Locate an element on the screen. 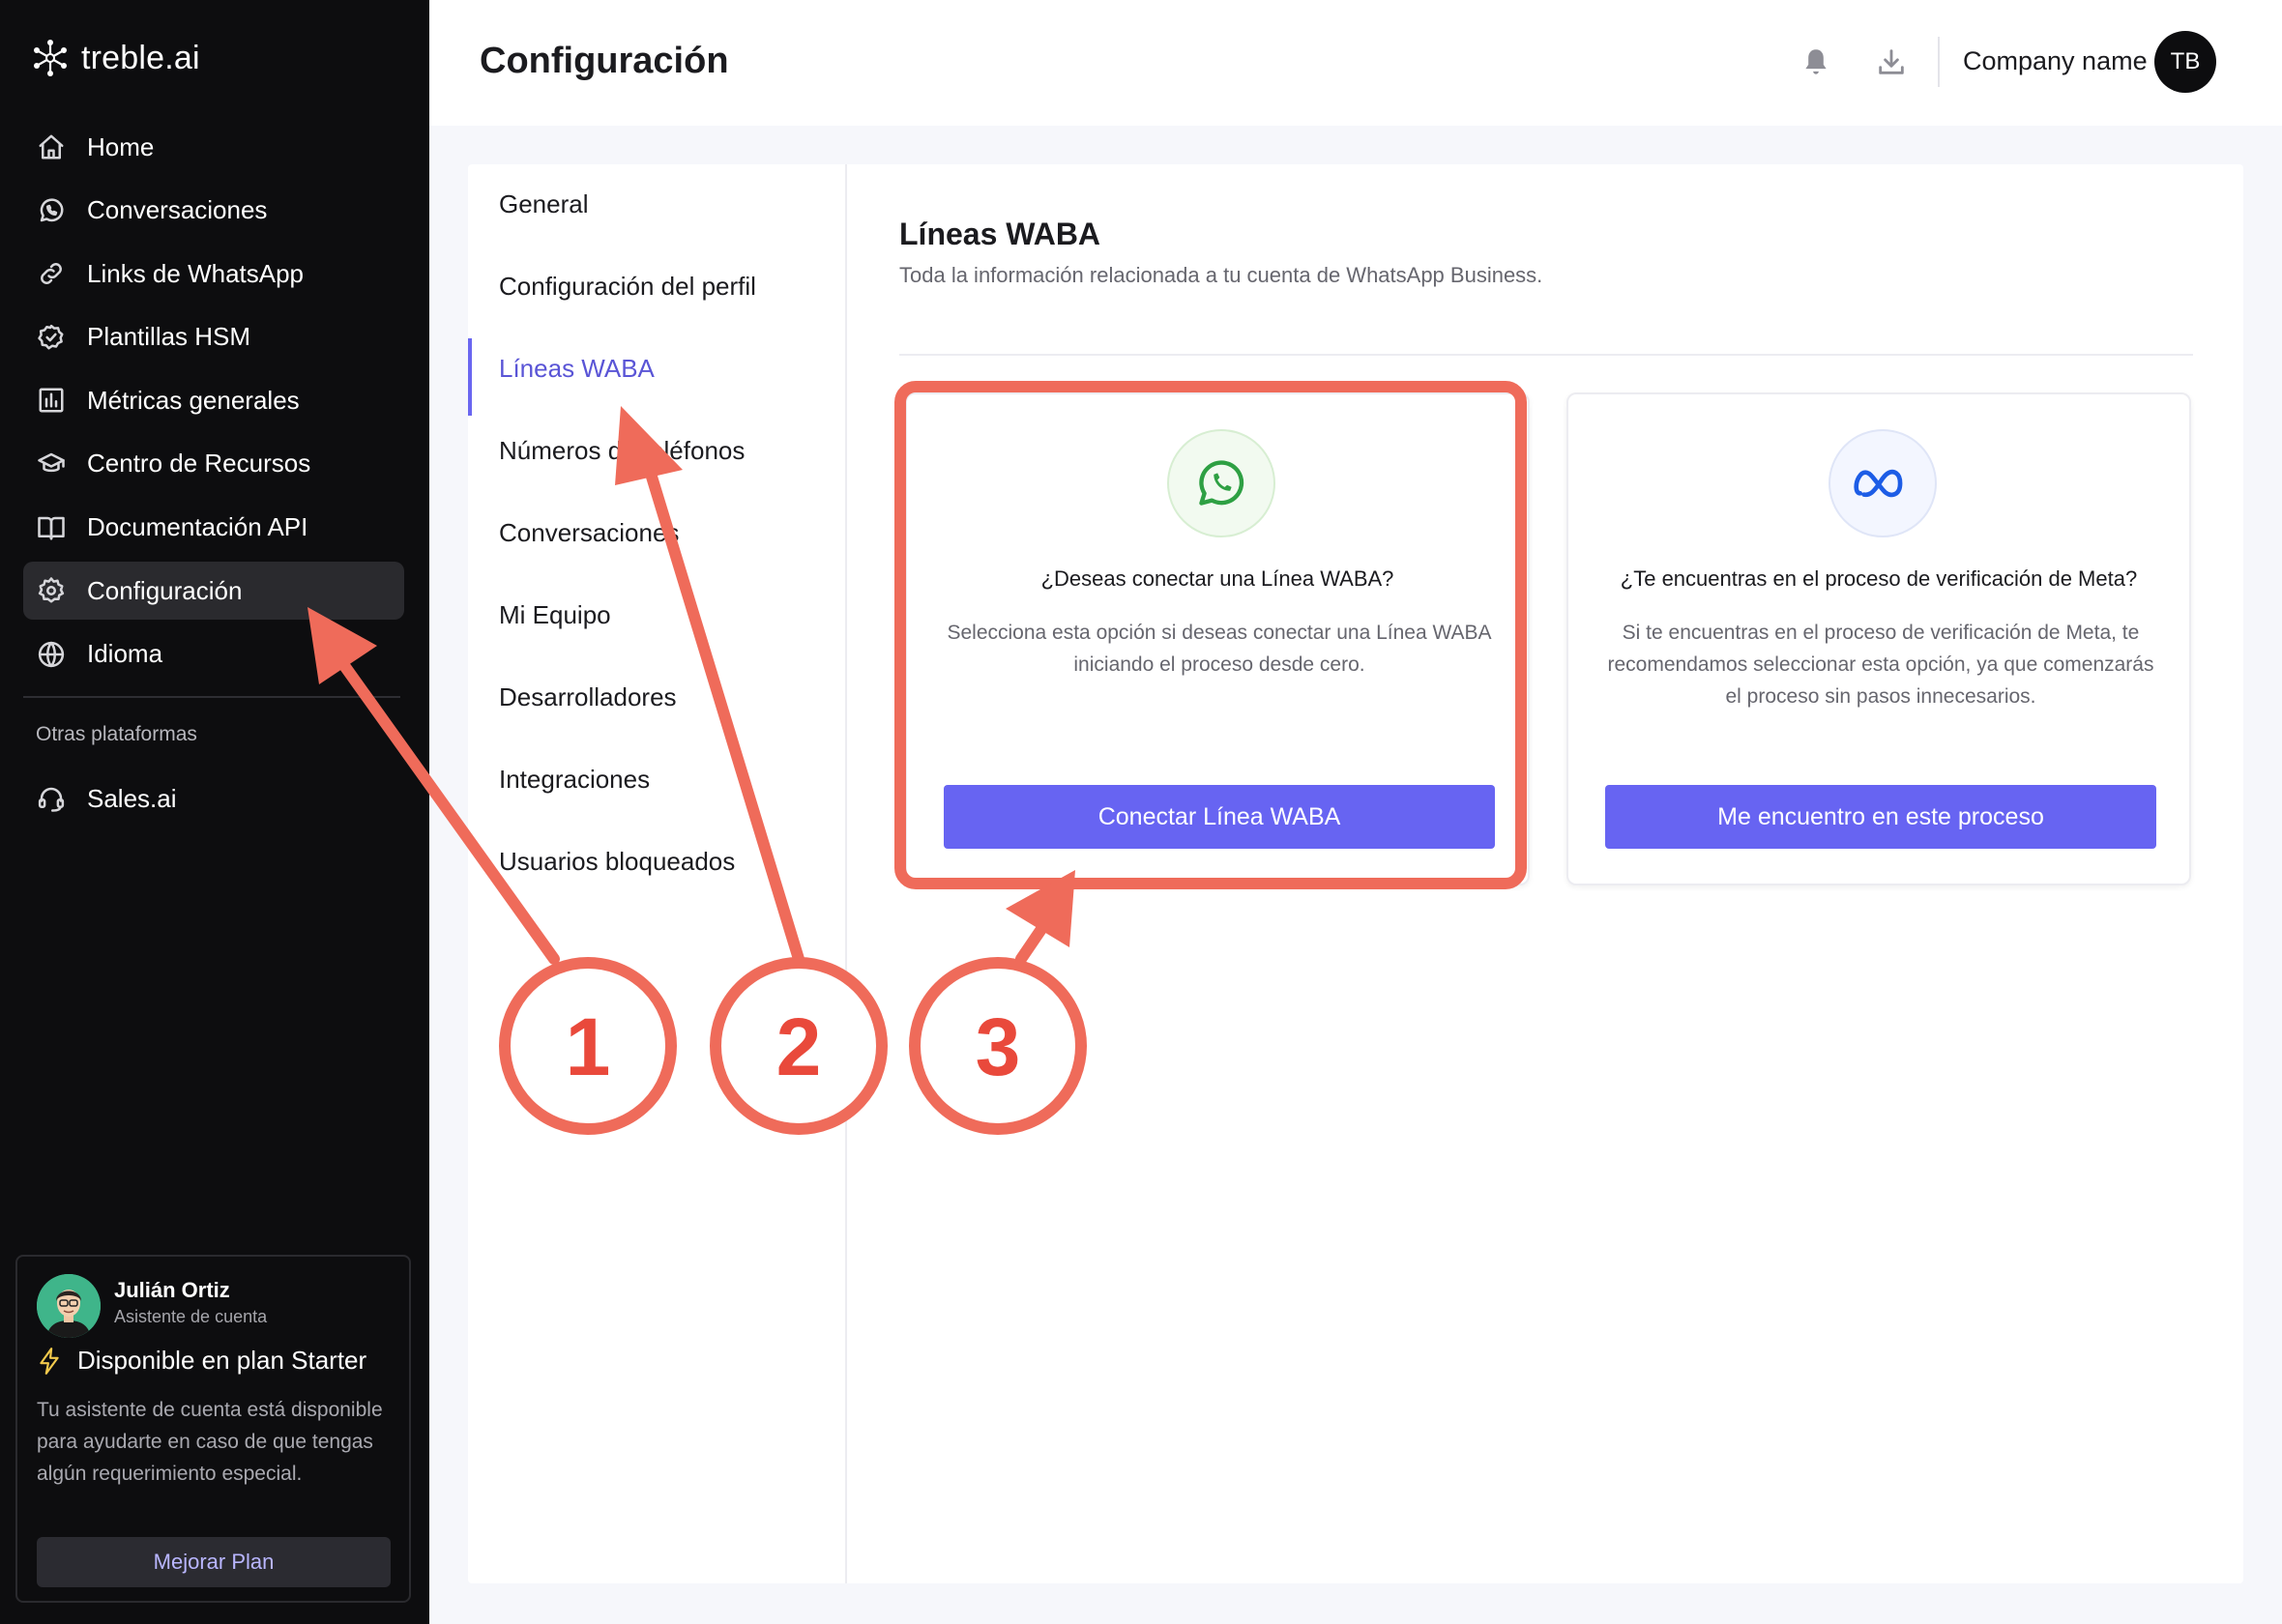 Image resolution: width=2282 pixels, height=1624 pixels. sidebar-item-links-whatsapp: Links de WhatsApp is located at coordinates (213, 274).